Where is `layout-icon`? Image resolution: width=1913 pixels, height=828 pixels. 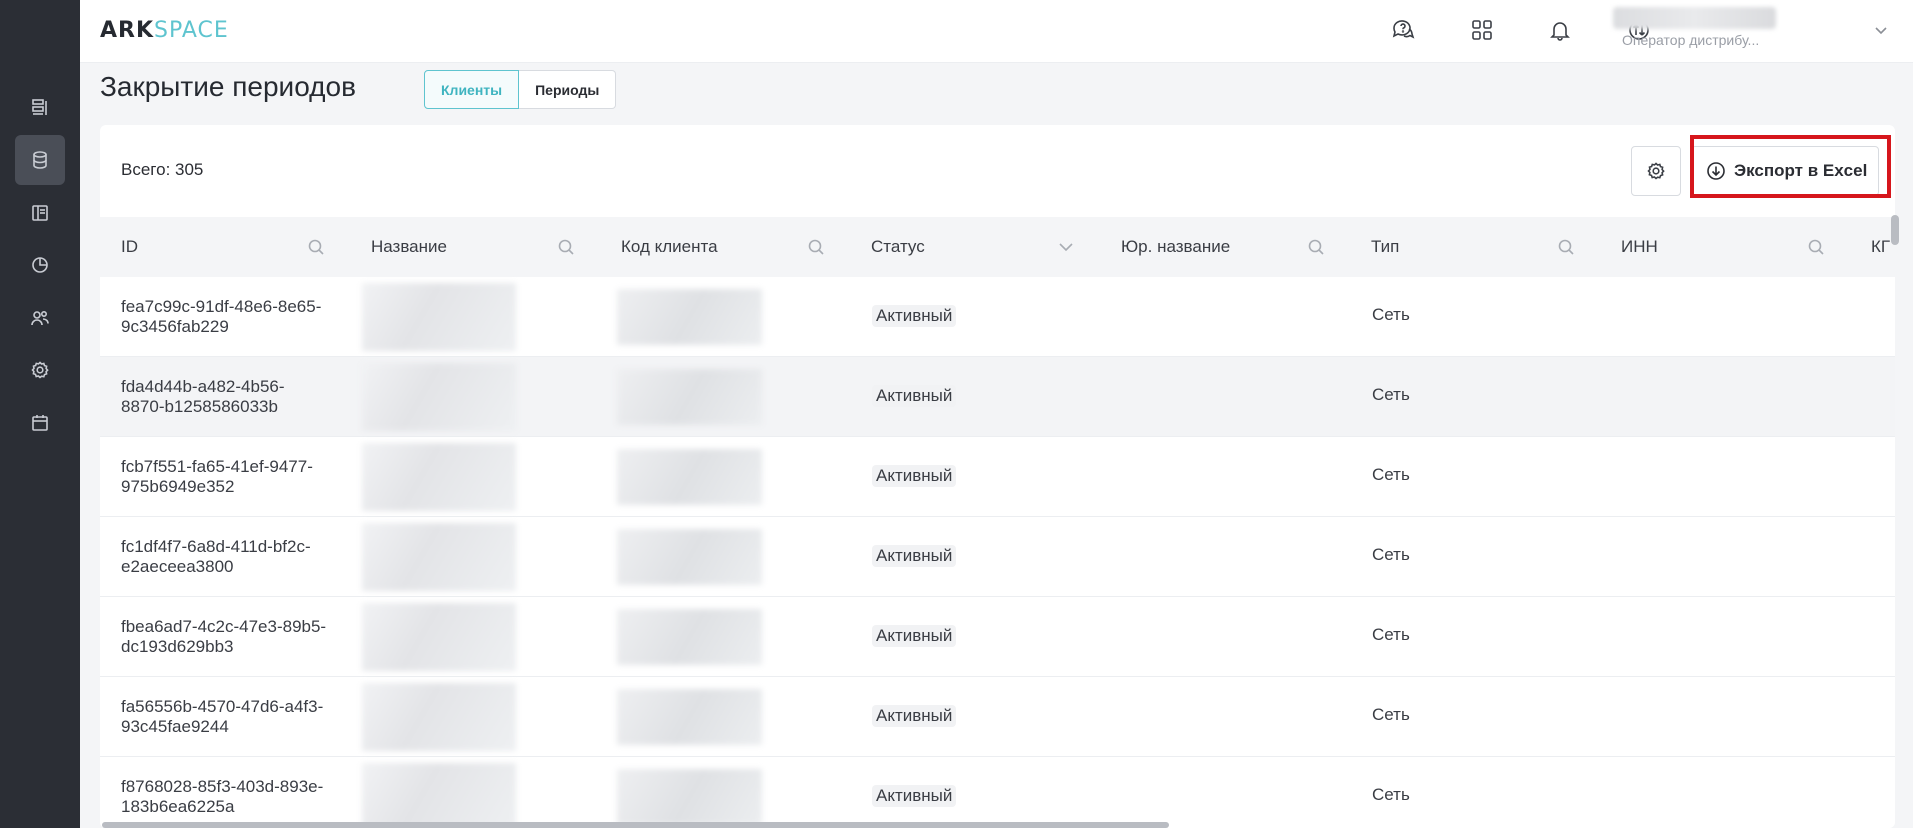
layout-icon is located at coordinates (40, 213).